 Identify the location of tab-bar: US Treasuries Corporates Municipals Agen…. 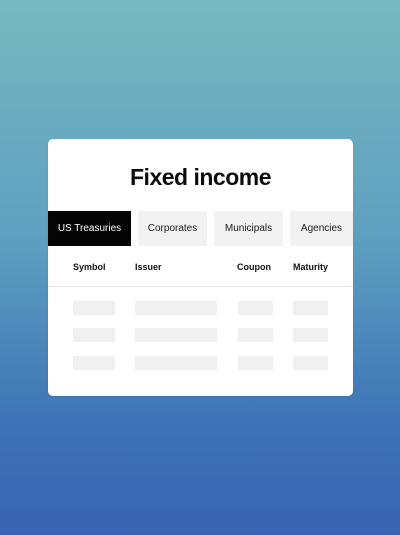
(200, 228).